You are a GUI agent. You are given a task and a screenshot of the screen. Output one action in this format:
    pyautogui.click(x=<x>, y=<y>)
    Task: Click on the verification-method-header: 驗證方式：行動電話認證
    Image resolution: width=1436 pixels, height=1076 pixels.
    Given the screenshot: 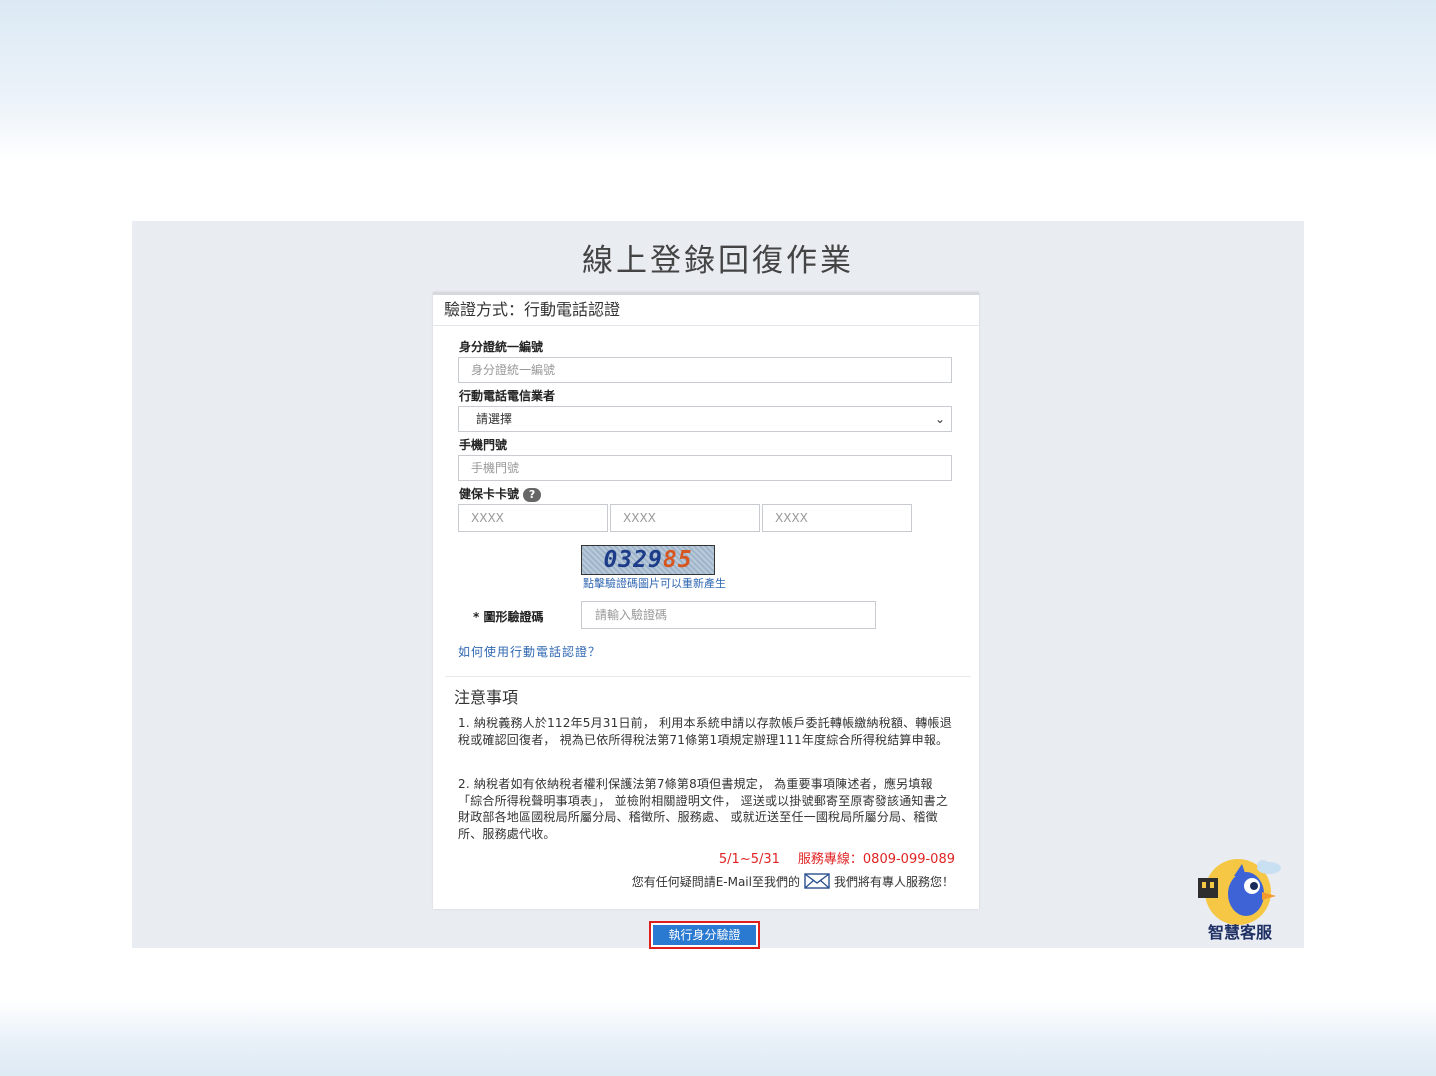 What is the action you would take?
    pyautogui.click(x=706, y=310)
    